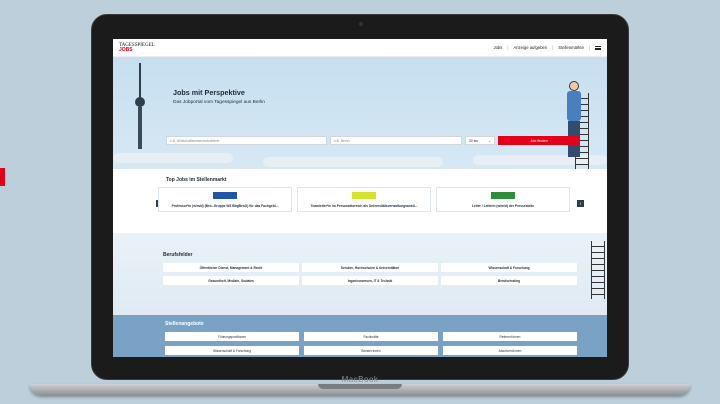 This screenshot has width=720, height=404. I want to click on nav-jobs: Jobs, so click(497, 47).